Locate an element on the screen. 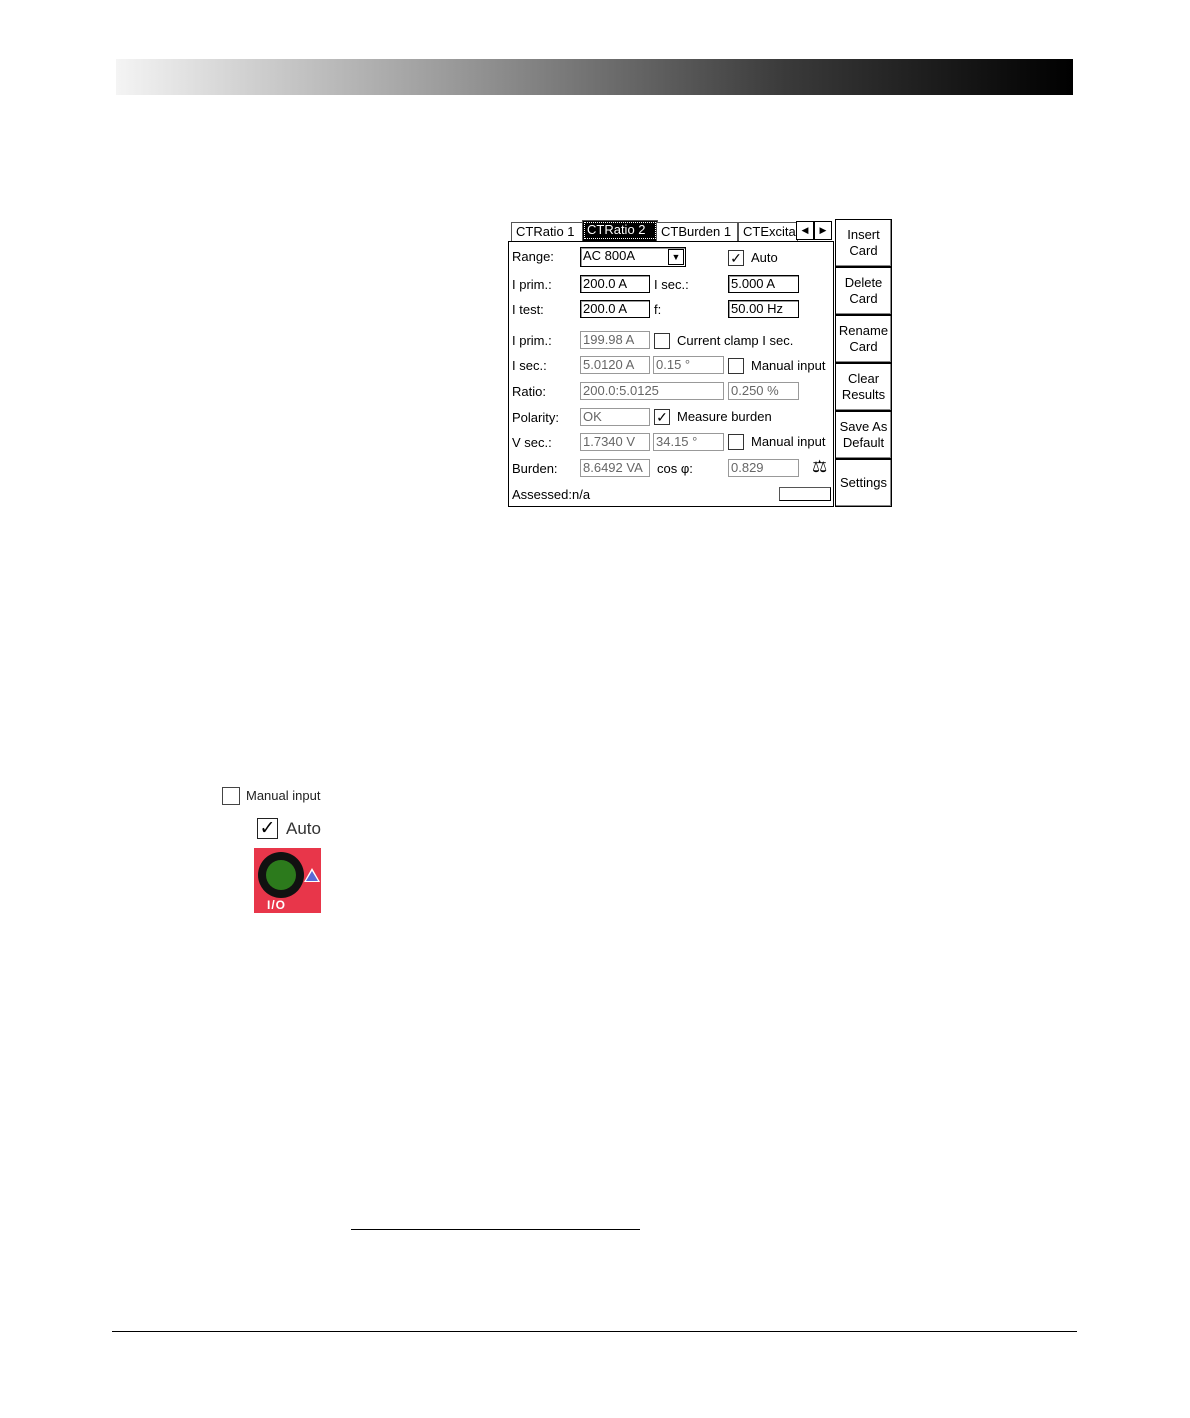 This screenshot has height=1418, width=1190. footnote-separator is located at coordinates (495, 1229).